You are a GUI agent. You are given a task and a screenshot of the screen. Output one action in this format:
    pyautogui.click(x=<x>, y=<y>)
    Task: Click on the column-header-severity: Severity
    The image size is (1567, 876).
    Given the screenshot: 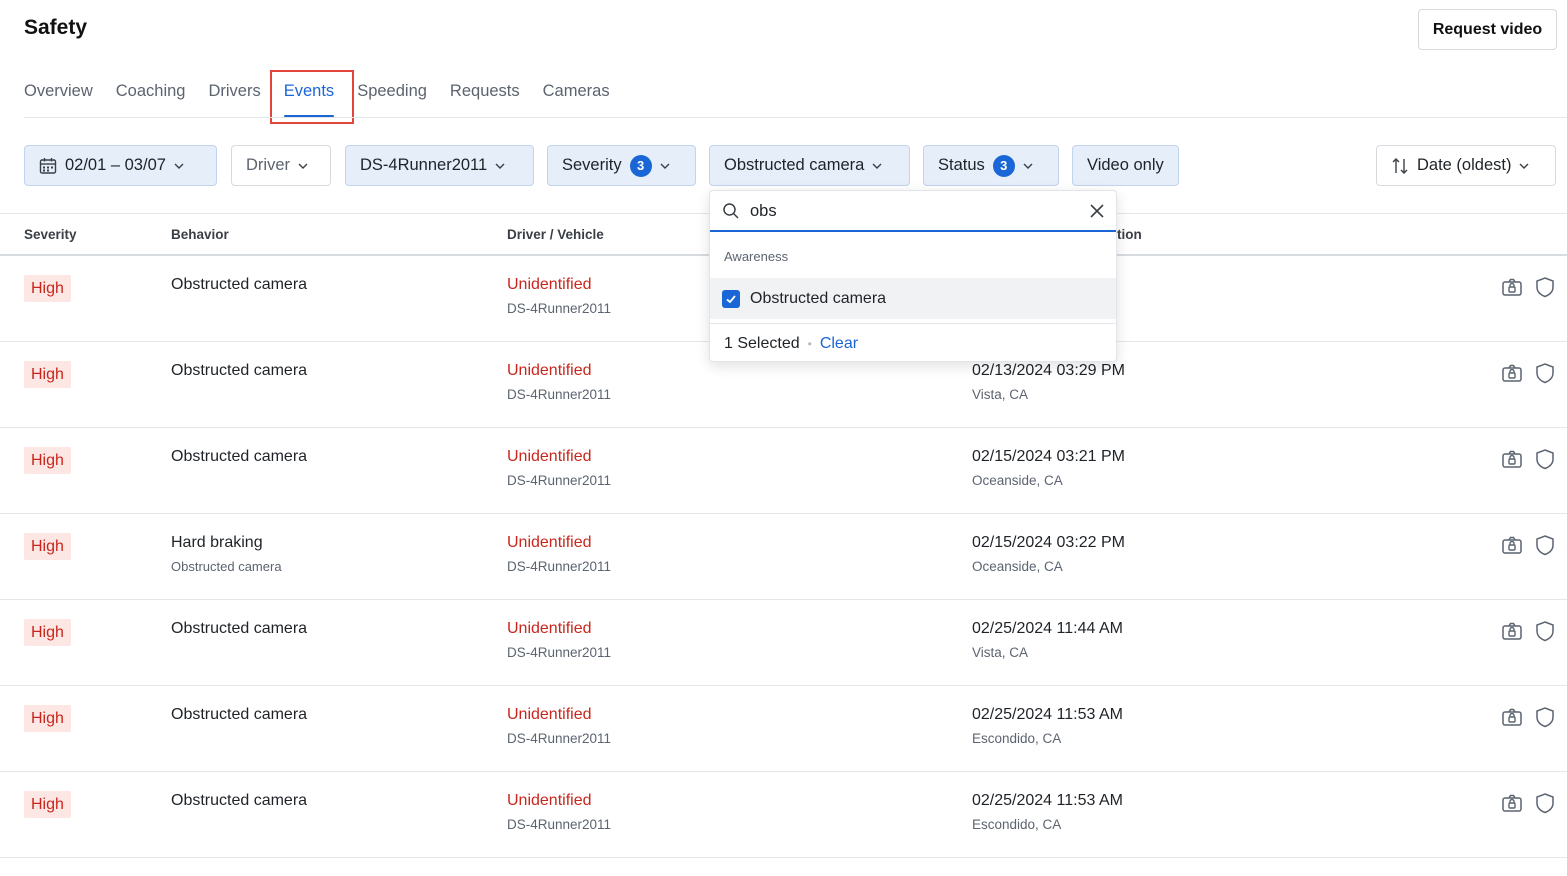 What is the action you would take?
    pyautogui.click(x=50, y=234)
    